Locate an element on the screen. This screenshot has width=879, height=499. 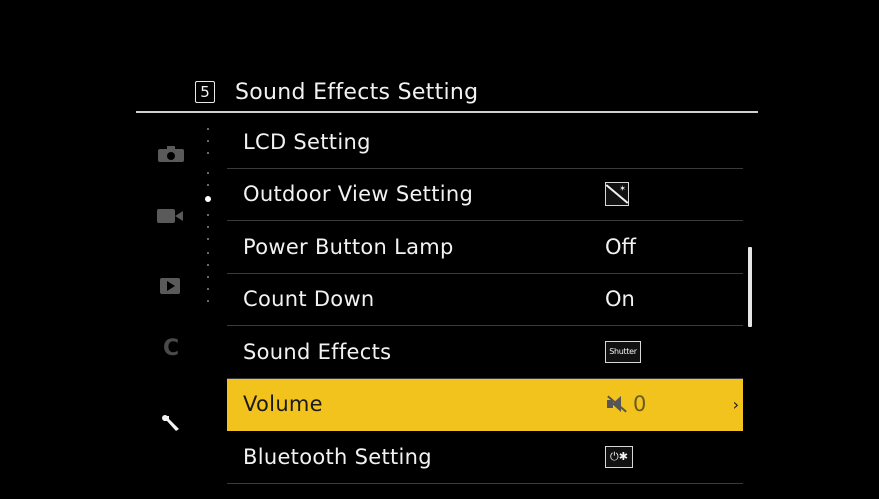
page-indicator-active is located at coordinates (208, 199).